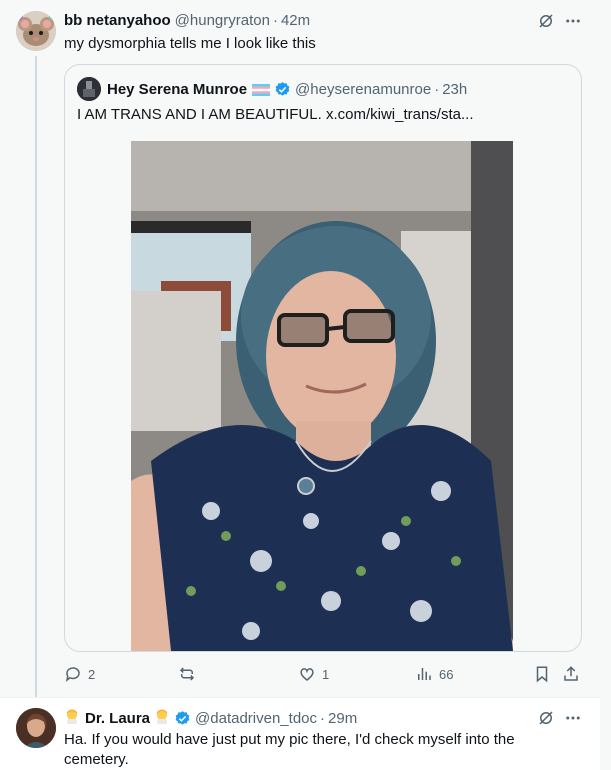 This screenshot has height=770, width=611. What do you see at coordinates (295, 20) in the screenshot?
I see `timestamp: 42m` at bounding box center [295, 20].